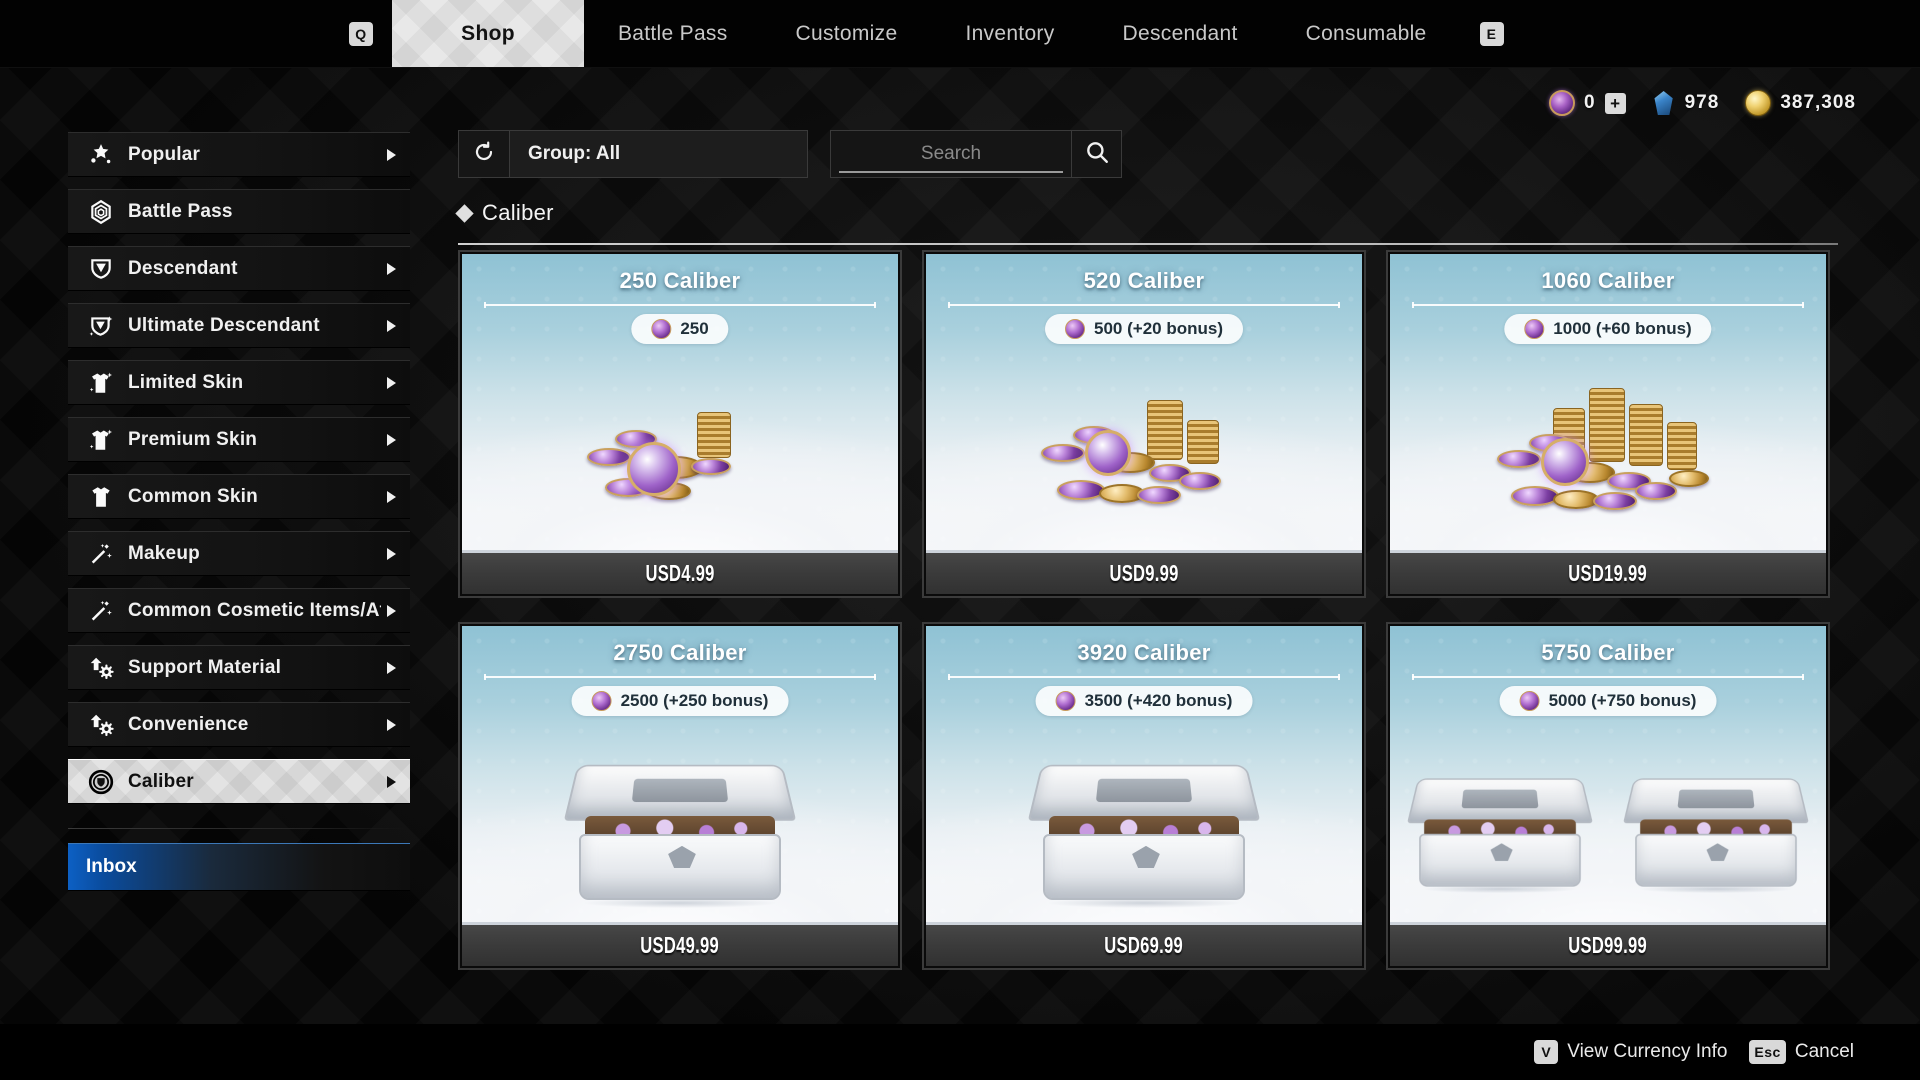  Describe the element at coordinates (111, 866) in the screenshot. I see `sidebar-item-inbox-label: Inbox` at that location.